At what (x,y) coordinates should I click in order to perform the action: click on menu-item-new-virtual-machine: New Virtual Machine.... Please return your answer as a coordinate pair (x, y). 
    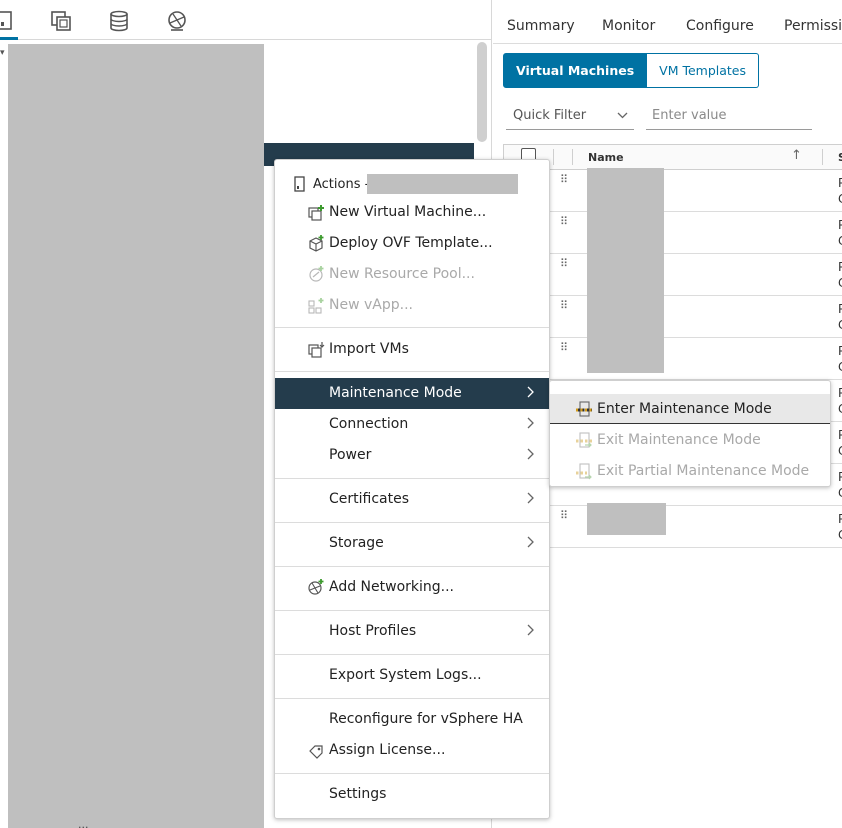
    Looking at the image, I should click on (412, 212).